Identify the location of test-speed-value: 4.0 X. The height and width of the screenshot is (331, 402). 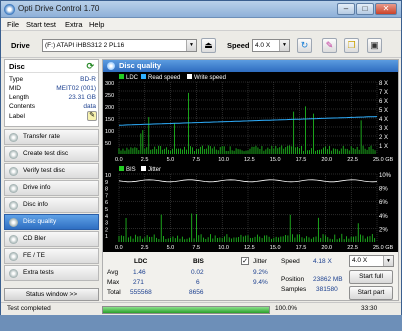
(360, 260).